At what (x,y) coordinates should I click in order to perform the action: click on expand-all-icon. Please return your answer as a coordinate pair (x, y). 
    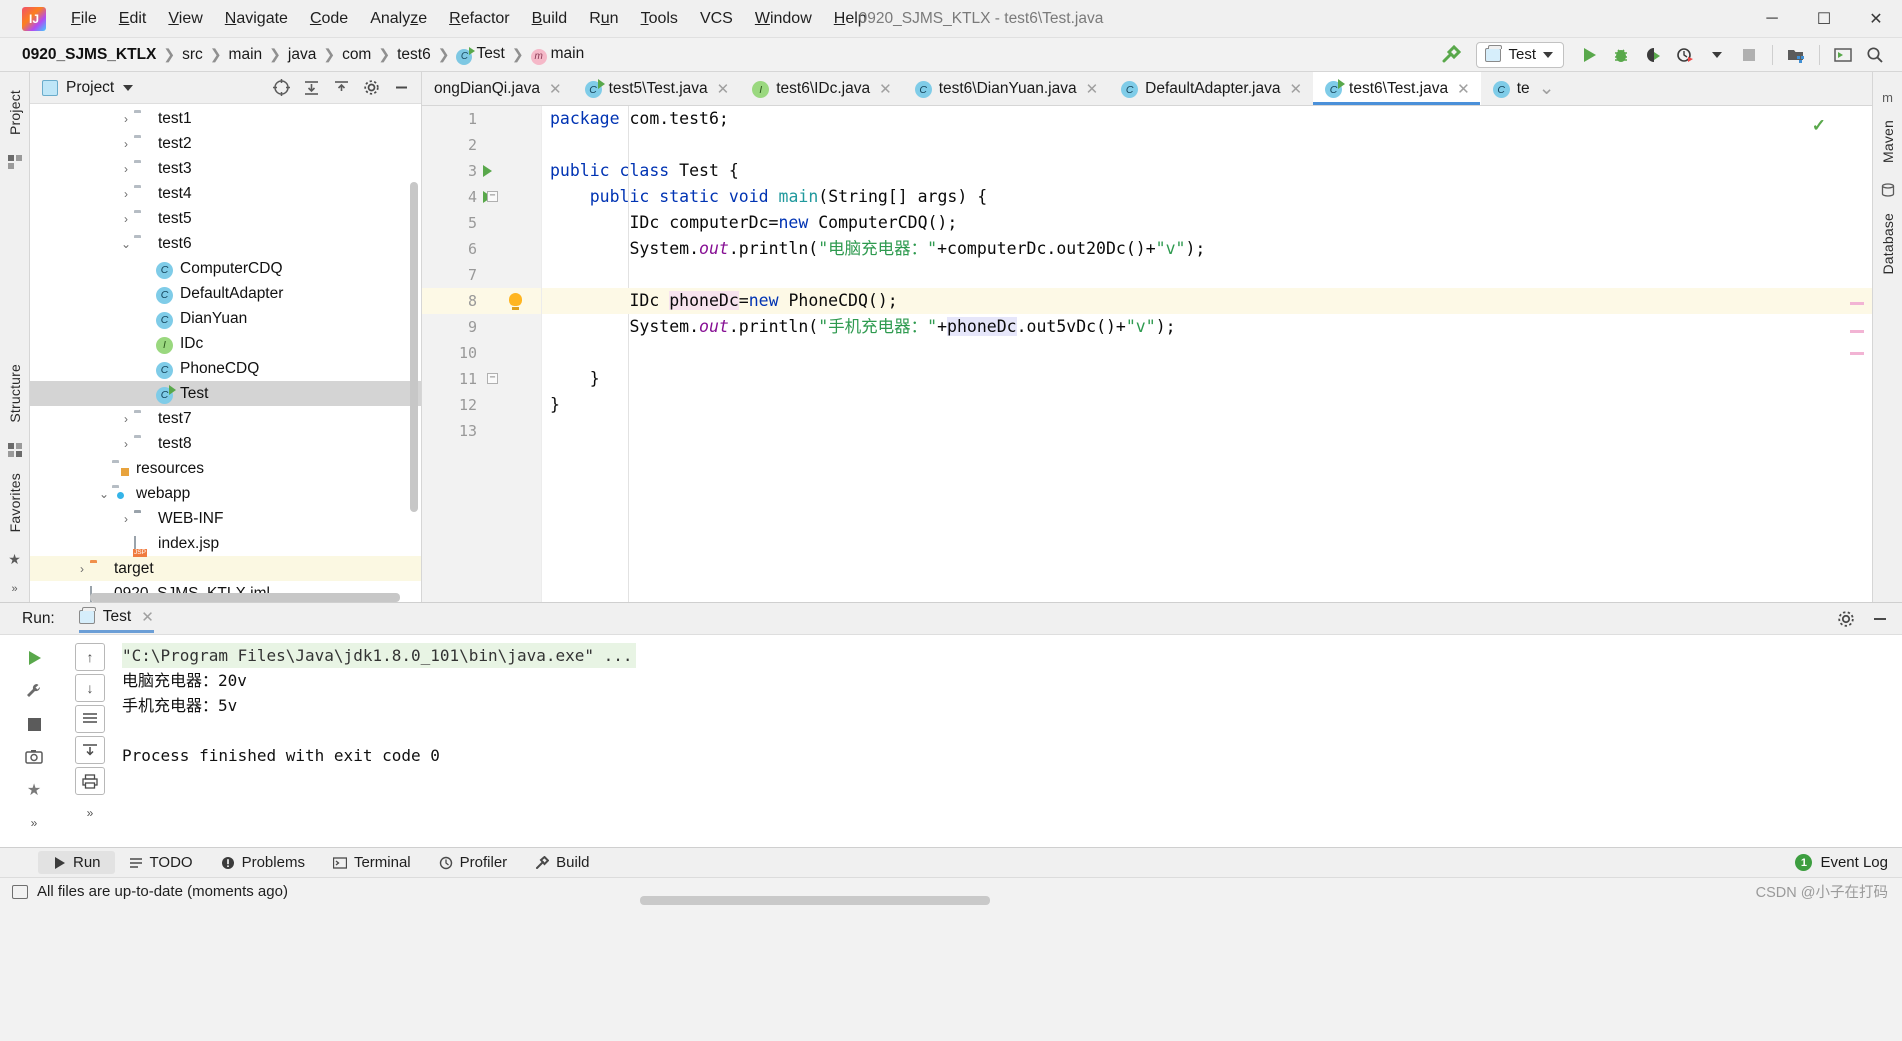
    Looking at the image, I should click on (311, 88).